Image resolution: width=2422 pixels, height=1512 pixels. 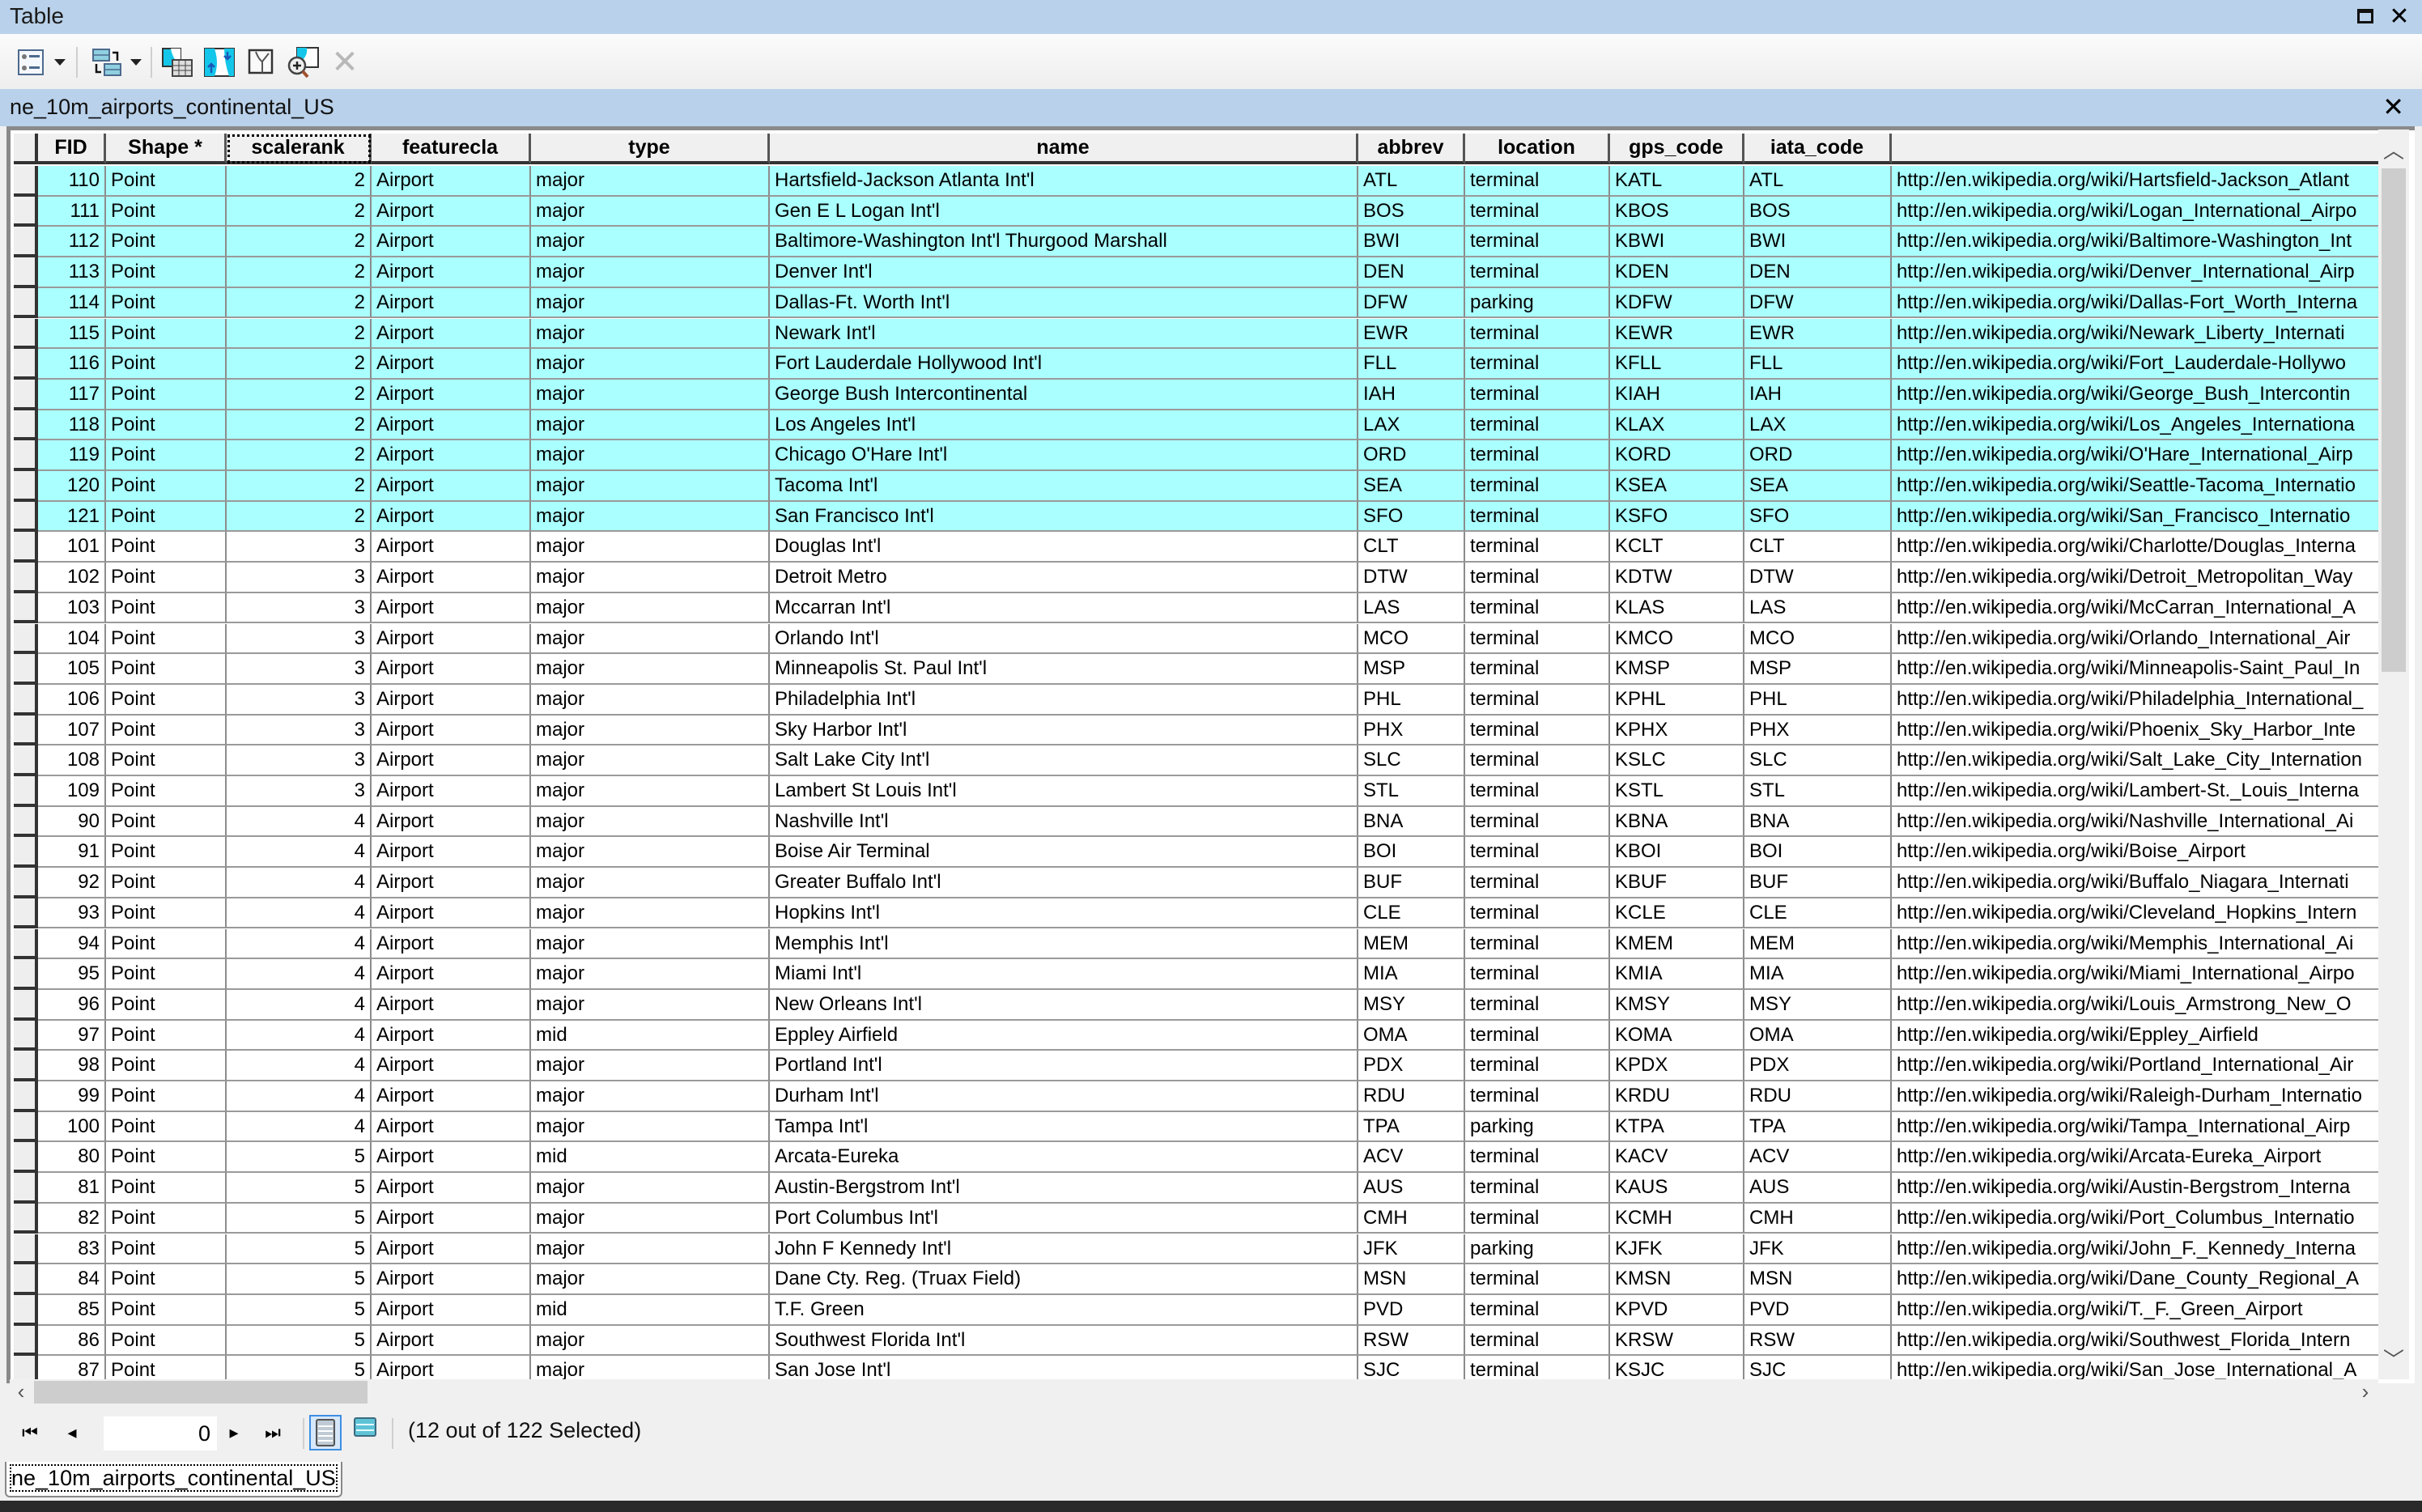 What do you see at coordinates (1411, 1218) in the screenshot?
I see `abbrev-cell: CMH` at bounding box center [1411, 1218].